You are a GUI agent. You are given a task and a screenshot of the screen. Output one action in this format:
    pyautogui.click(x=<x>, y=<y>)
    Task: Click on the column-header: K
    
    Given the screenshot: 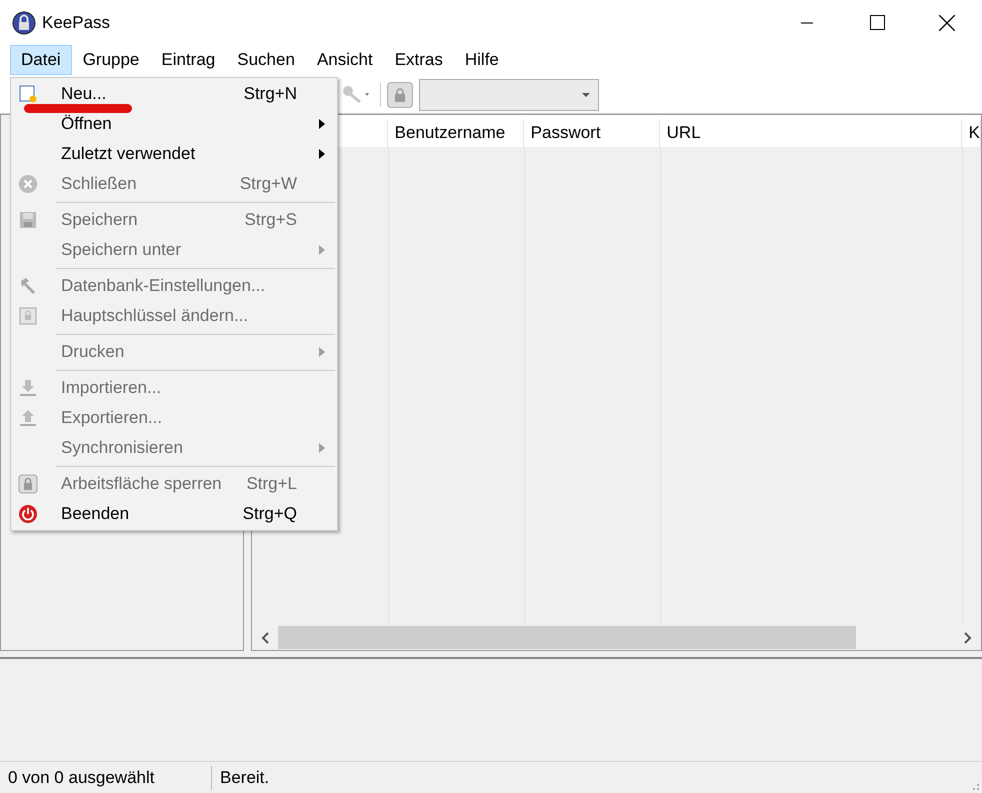 What is the action you would take?
    pyautogui.click(x=971, y=133)
    